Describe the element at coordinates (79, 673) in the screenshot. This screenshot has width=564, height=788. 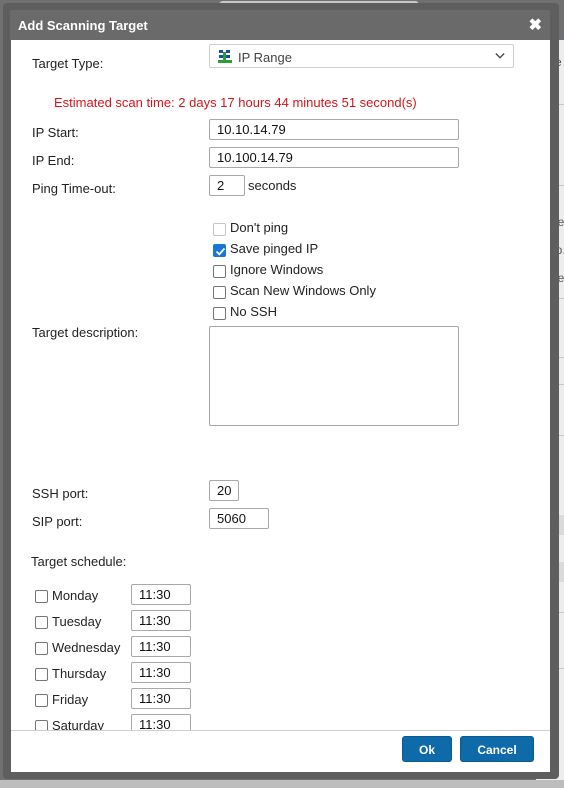
I see `schedule-day-label: Thursday` at that location.